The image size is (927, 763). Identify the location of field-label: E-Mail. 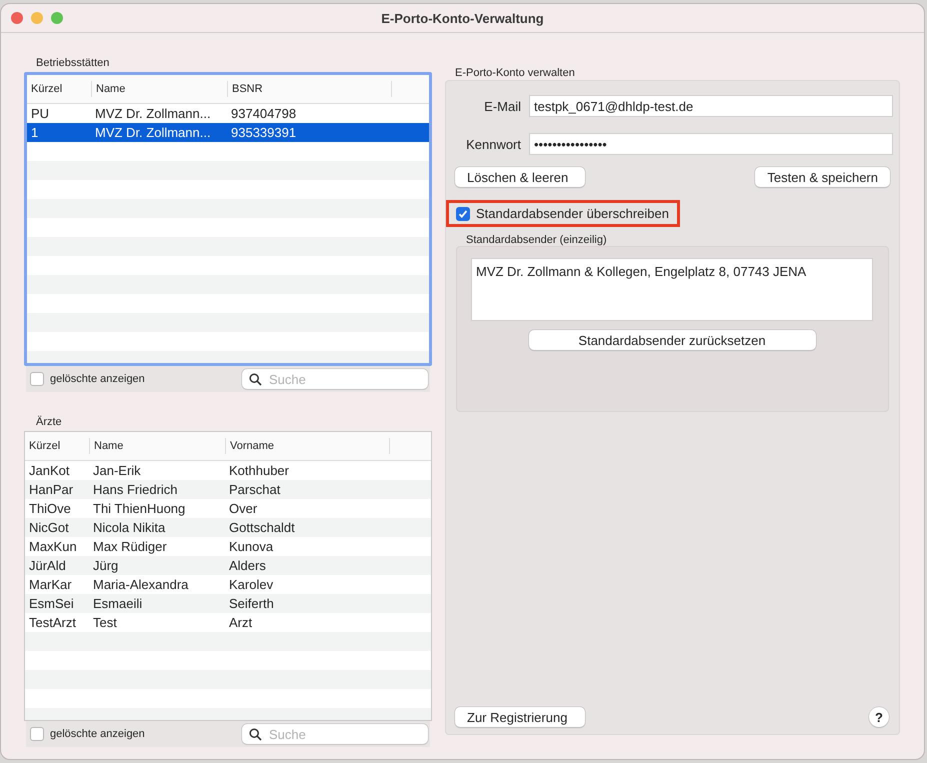
(502, 106).